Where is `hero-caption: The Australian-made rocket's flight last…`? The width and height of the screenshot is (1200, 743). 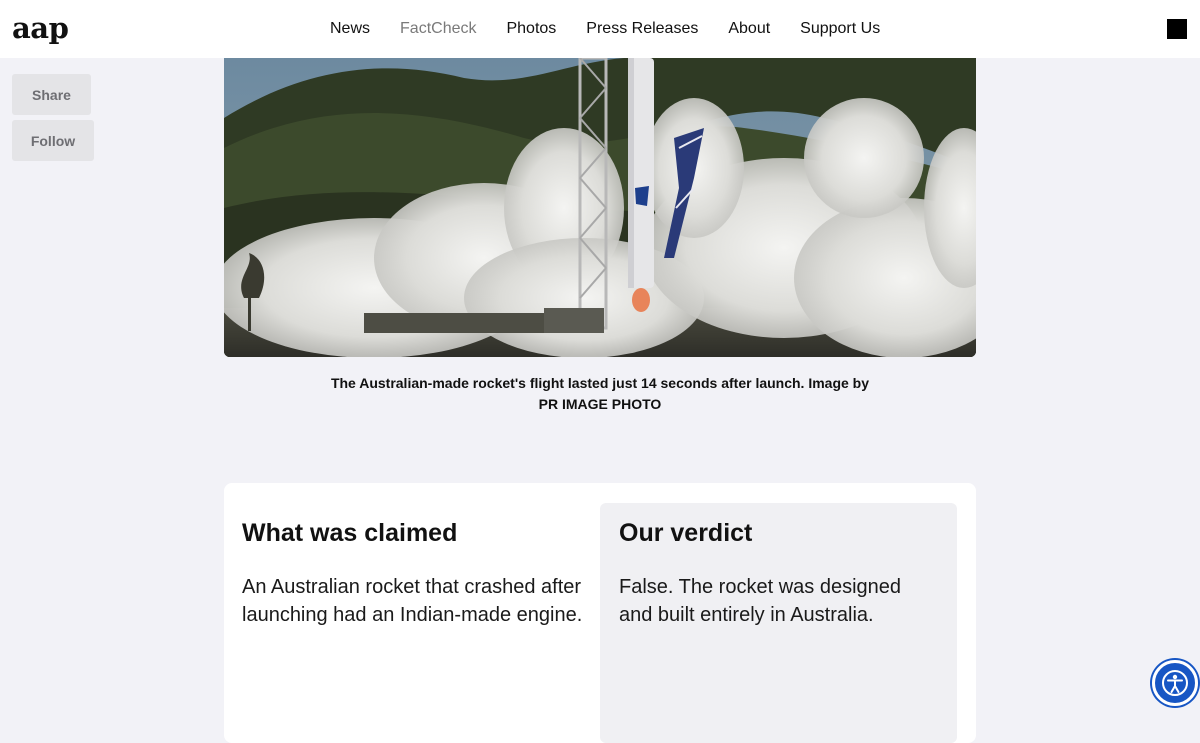 hero-caption: The Australian-made rocket's flight last… is located at coordinates (600, 393).